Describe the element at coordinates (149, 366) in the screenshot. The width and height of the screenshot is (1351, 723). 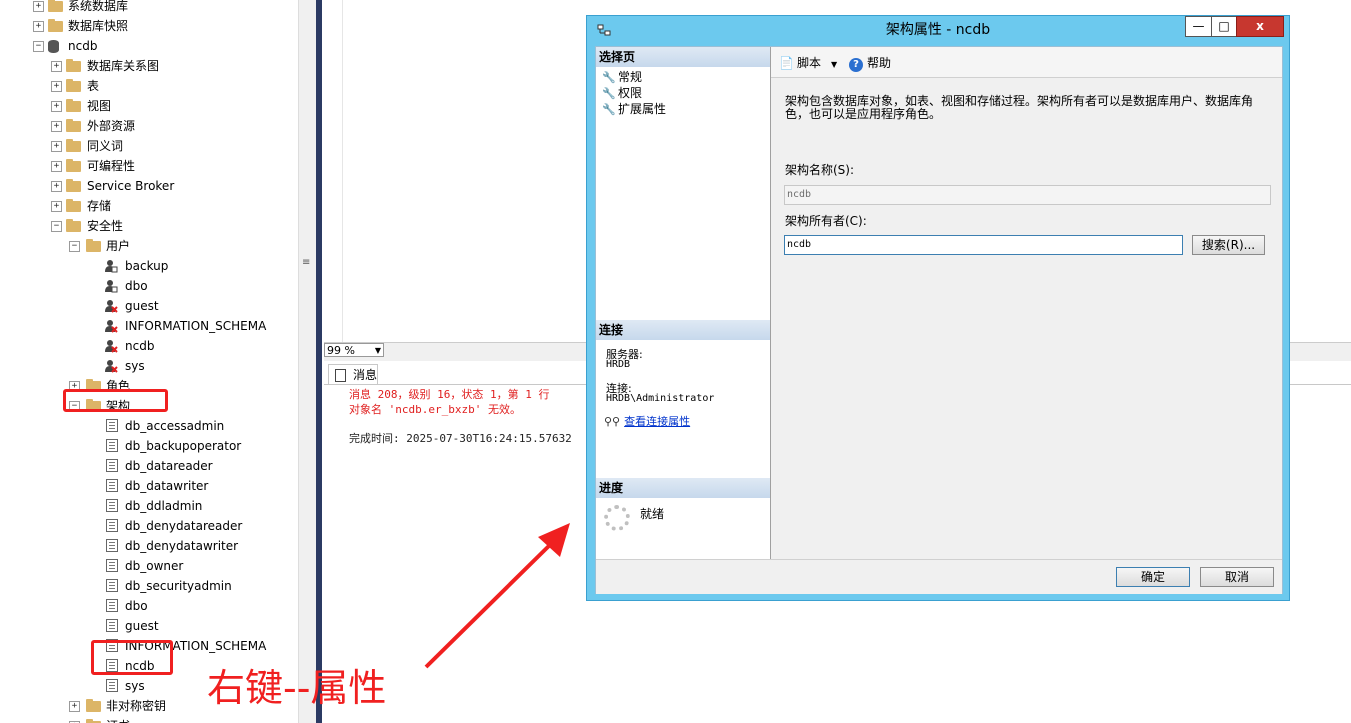
I see `tree-node: sys` at that location.